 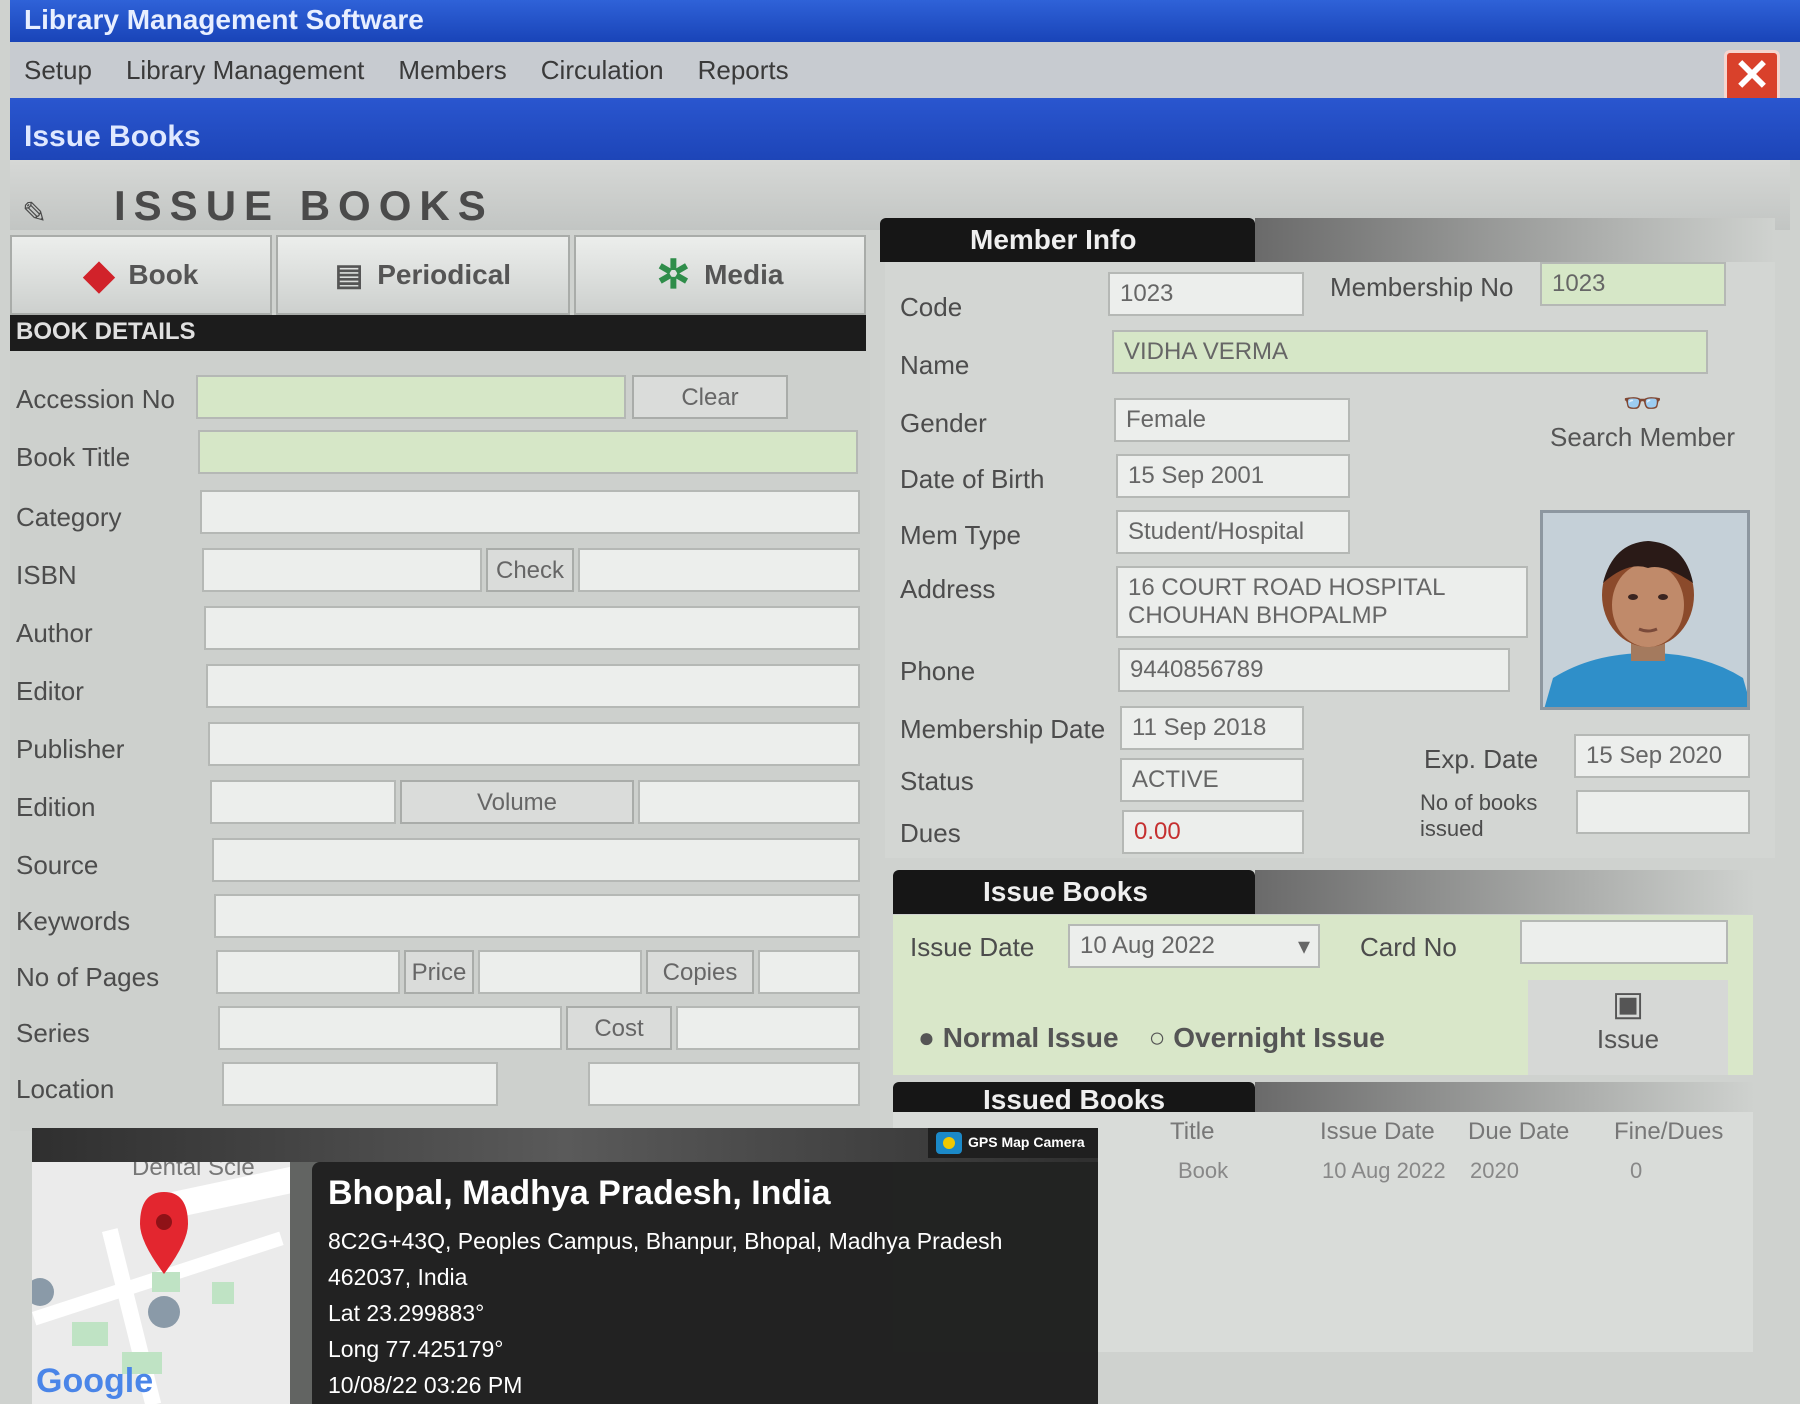 I want to click on camera-icon, so click(x=949, y=1143).